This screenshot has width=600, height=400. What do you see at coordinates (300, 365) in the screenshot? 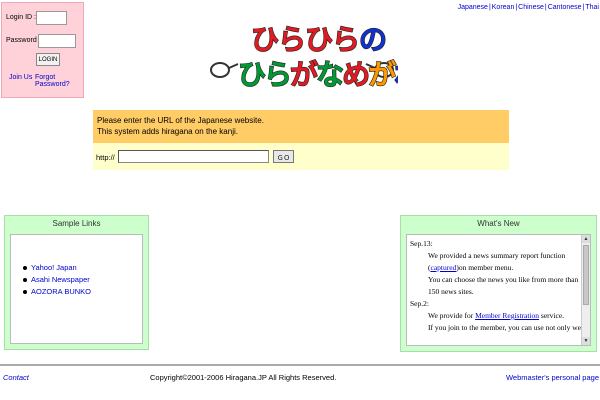
I see `footer-divider` at bounding box center [300, 365].